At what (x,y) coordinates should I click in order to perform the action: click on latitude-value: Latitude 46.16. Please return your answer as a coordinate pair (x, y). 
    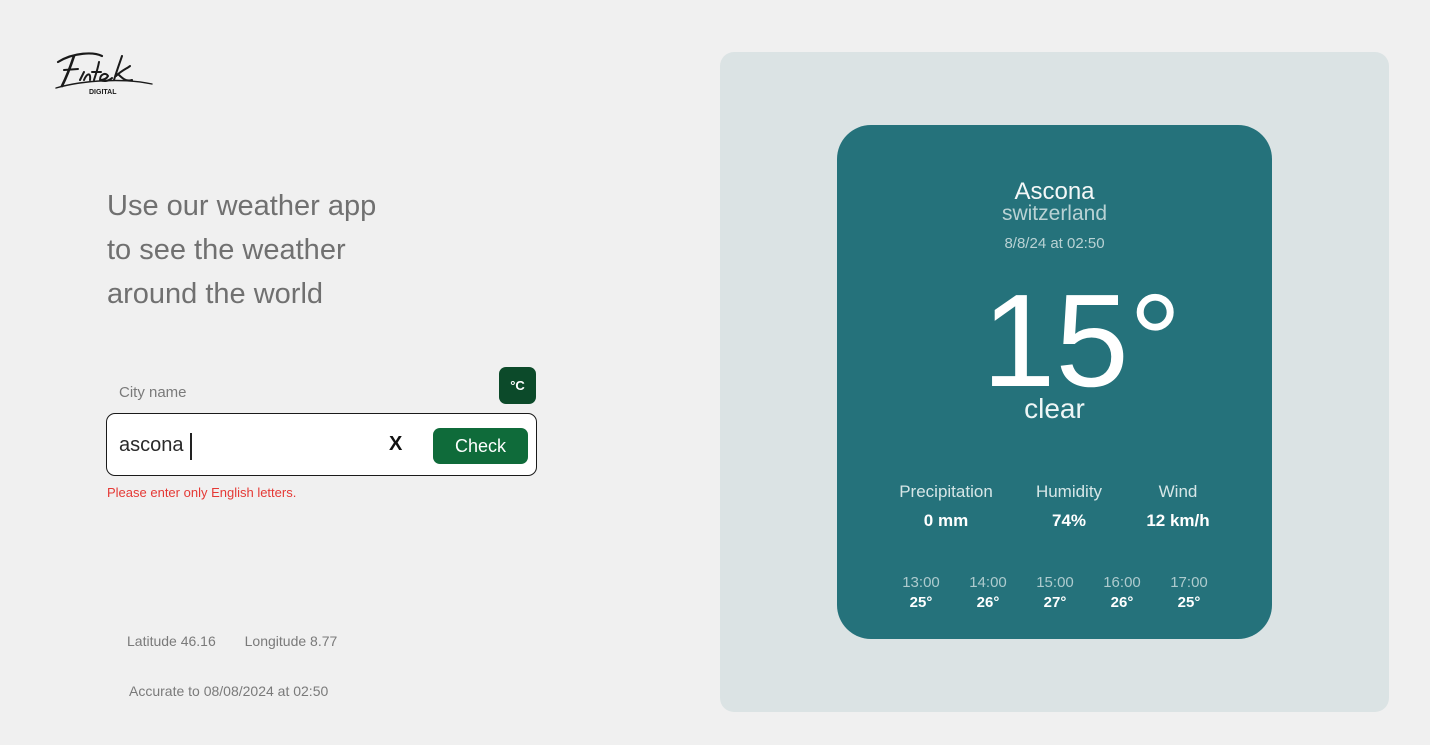
    Looking at the image, I should click on (171, 641).